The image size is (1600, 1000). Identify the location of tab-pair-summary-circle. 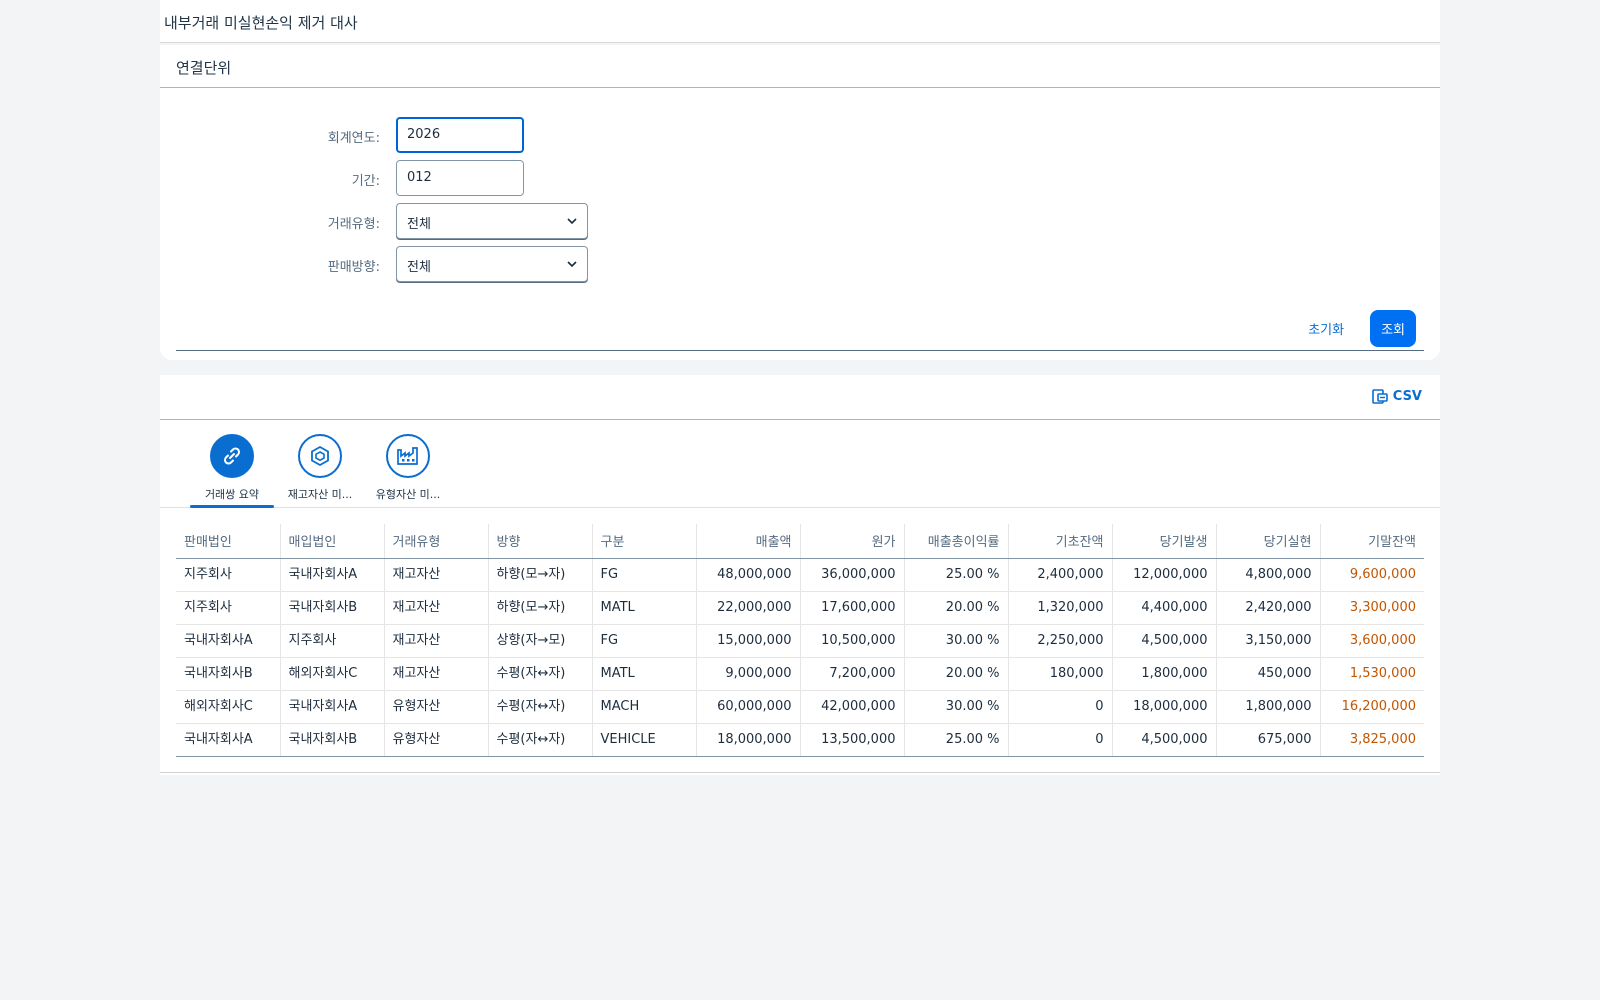
(232, 456).